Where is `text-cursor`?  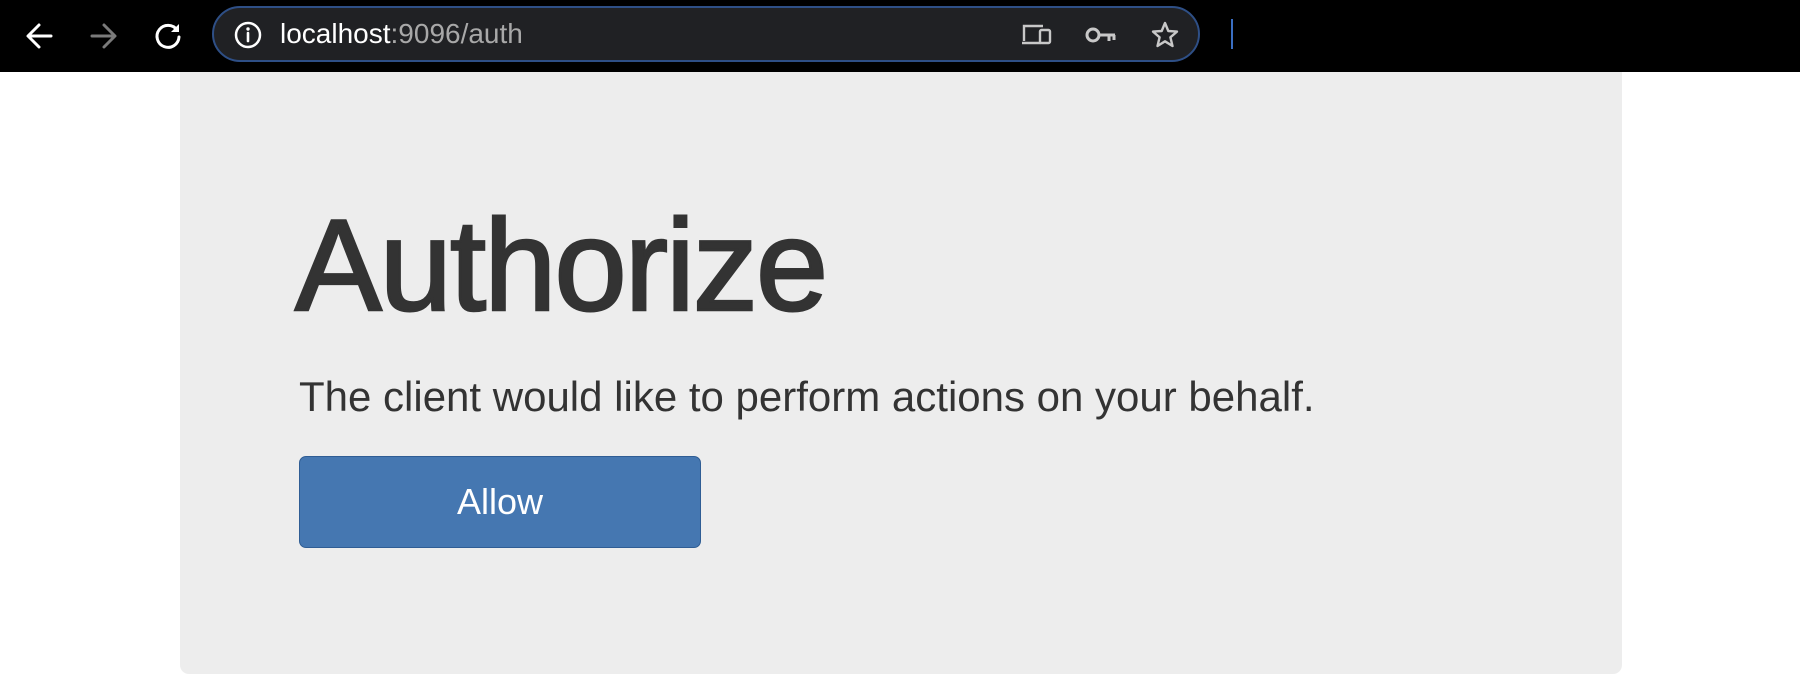
text-cursor is located at coordinates (1232, 34).